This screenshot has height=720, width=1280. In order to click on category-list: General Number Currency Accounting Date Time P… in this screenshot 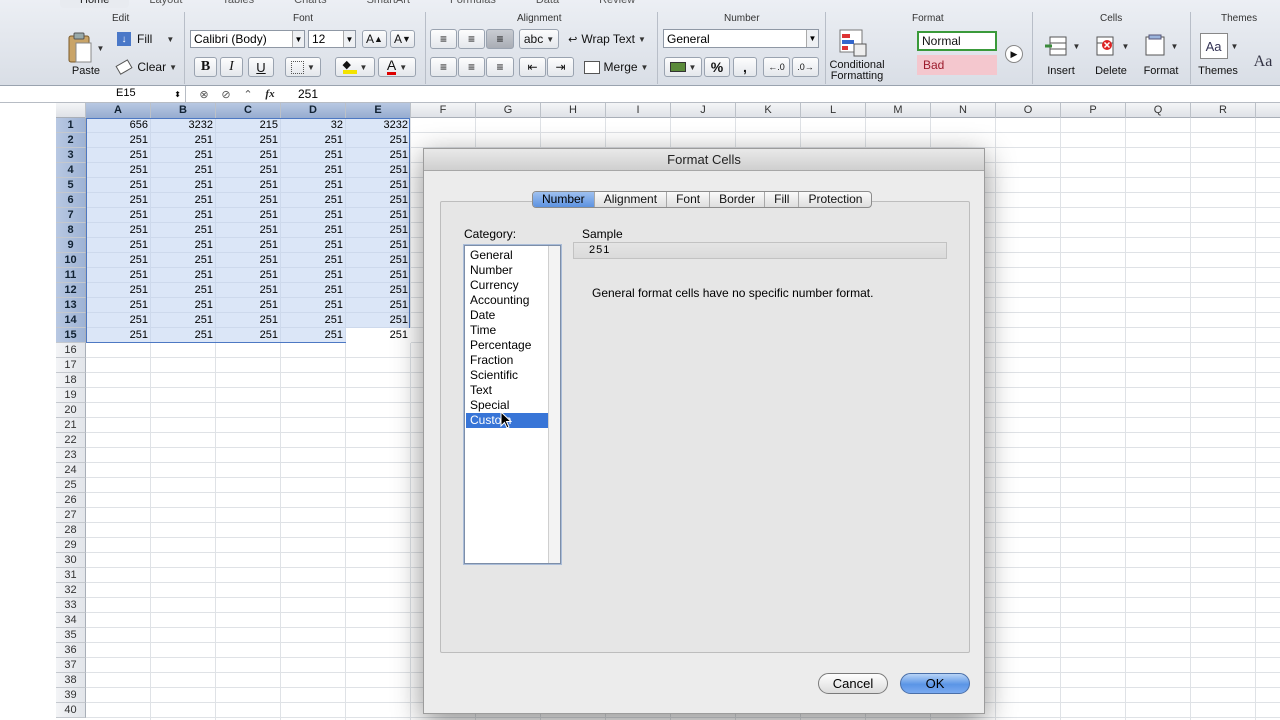, I will do `click(512, 404)`.